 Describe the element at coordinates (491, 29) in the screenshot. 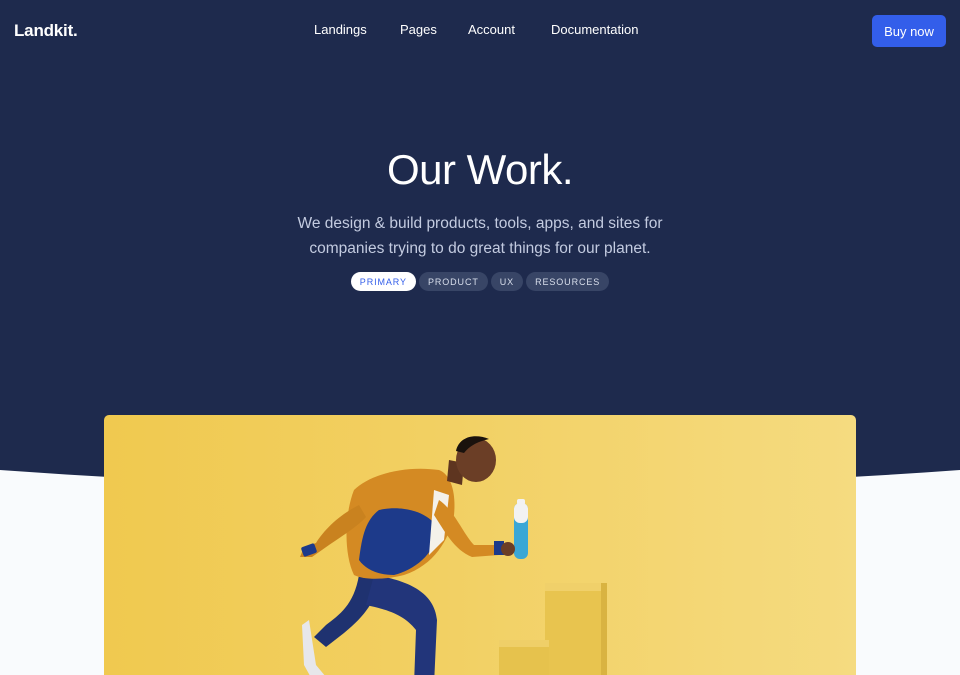

I see `nav-link-account: Account` at that location.